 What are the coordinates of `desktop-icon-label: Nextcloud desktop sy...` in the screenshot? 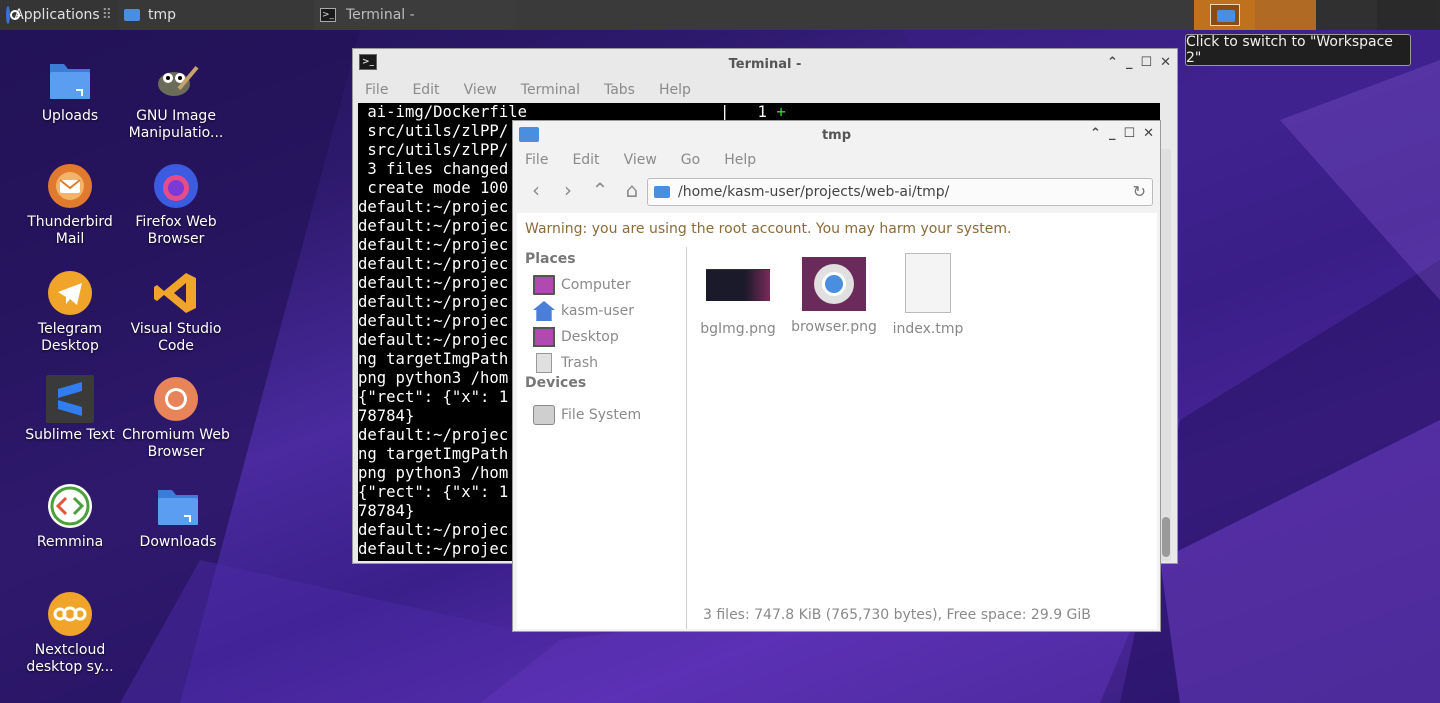 It's located at (70, 658).